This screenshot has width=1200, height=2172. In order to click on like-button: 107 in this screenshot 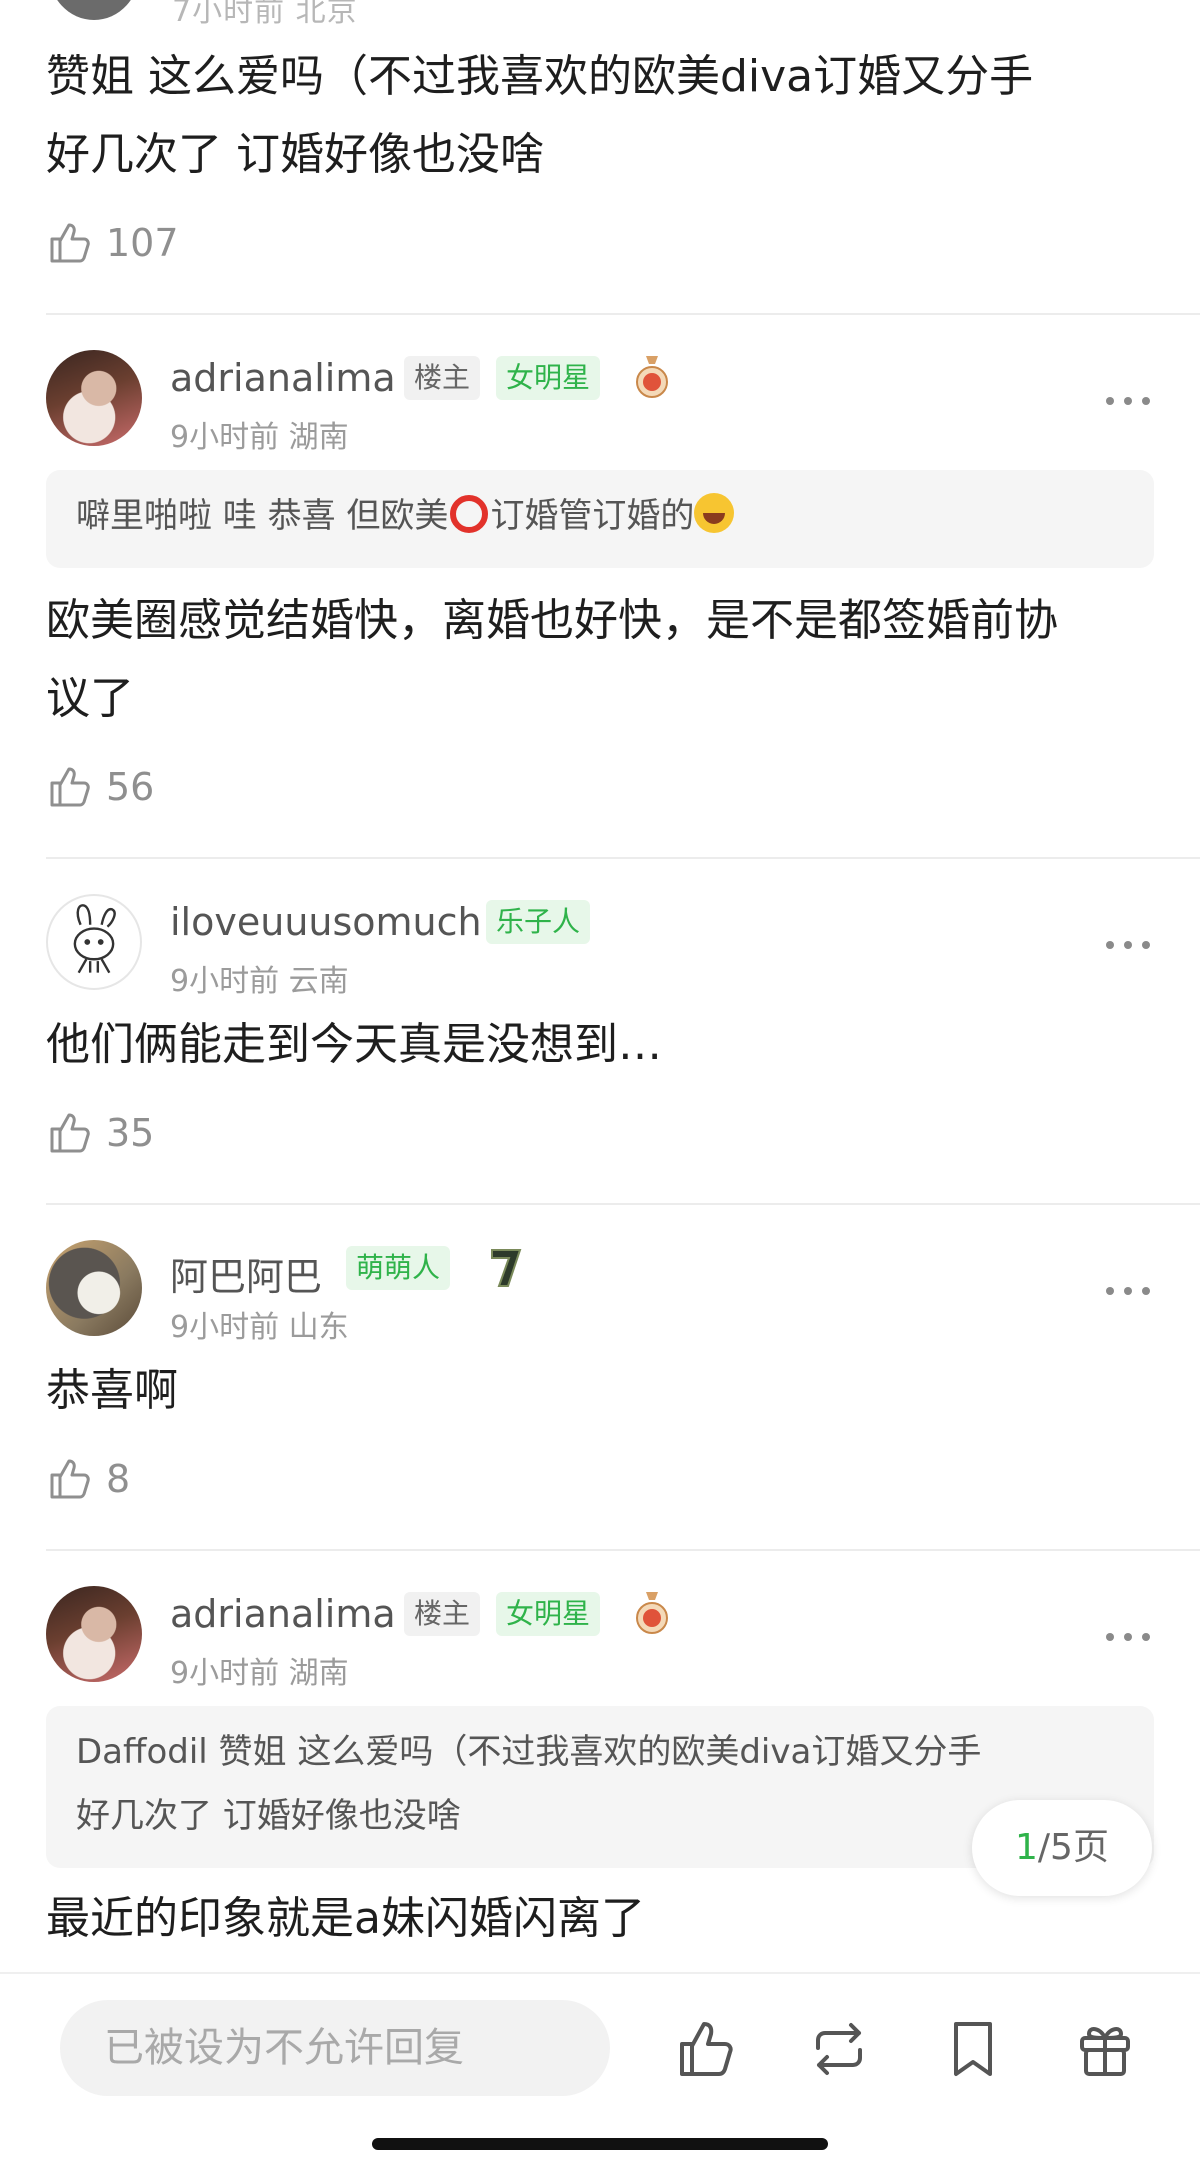, I will do `click(112, 243)`.